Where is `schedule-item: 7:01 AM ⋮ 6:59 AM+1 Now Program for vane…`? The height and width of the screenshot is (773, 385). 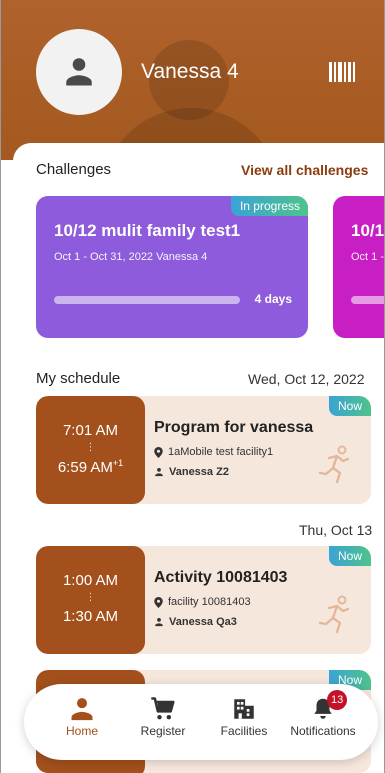
schedule-item: 7:01 AM ⋮ 6:59 AM+1 Now Program for vane… is located at coordinates (203, 450).